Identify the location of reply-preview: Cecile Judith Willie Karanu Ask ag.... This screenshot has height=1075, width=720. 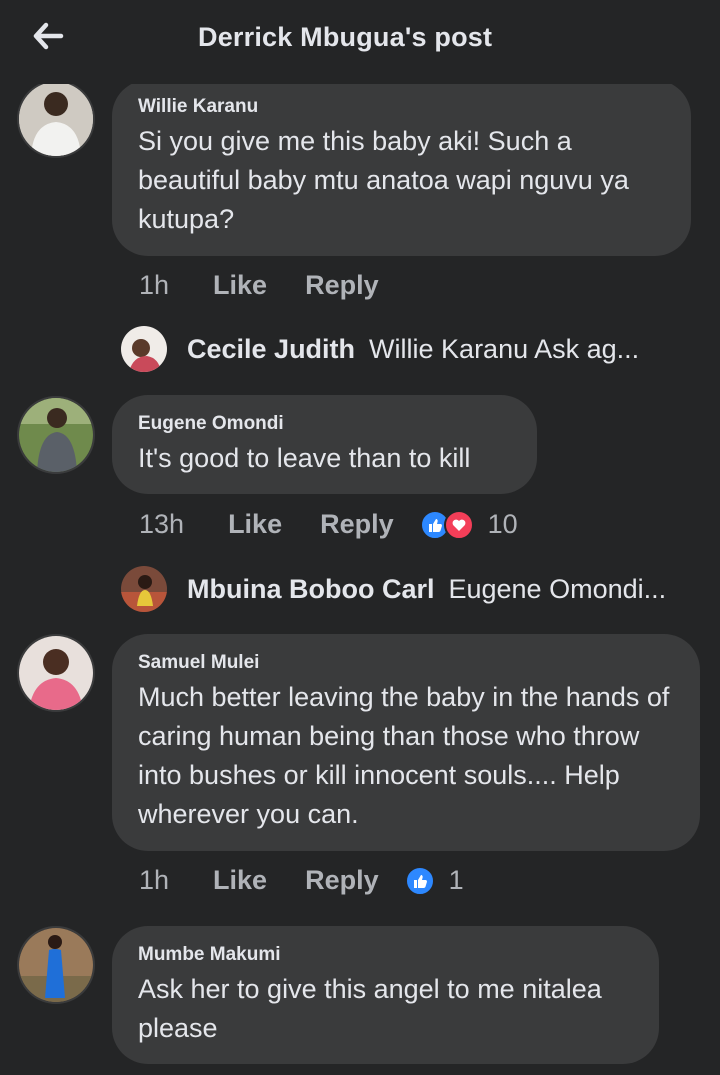
(380, 349).